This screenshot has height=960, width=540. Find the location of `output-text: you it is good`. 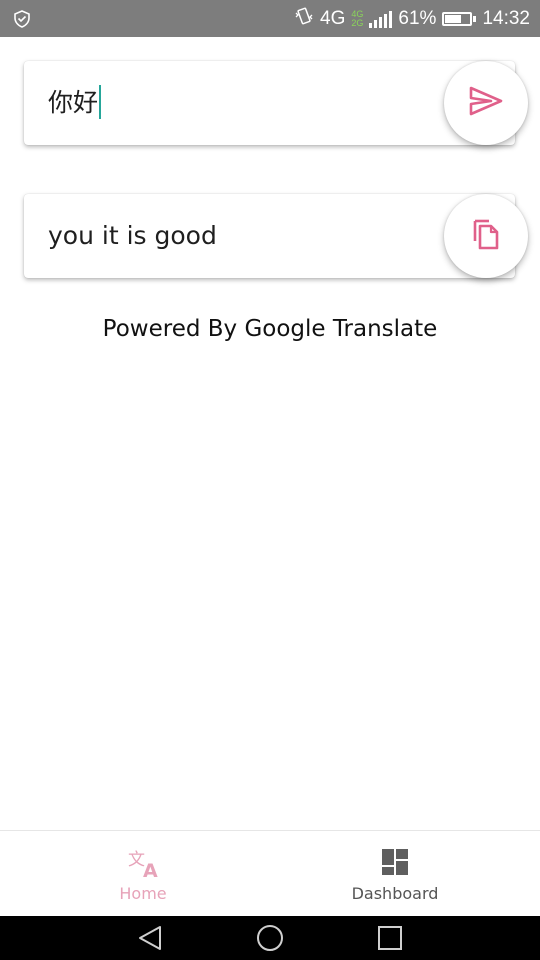

output-text: you it is good is located at coordinates (132, 235).